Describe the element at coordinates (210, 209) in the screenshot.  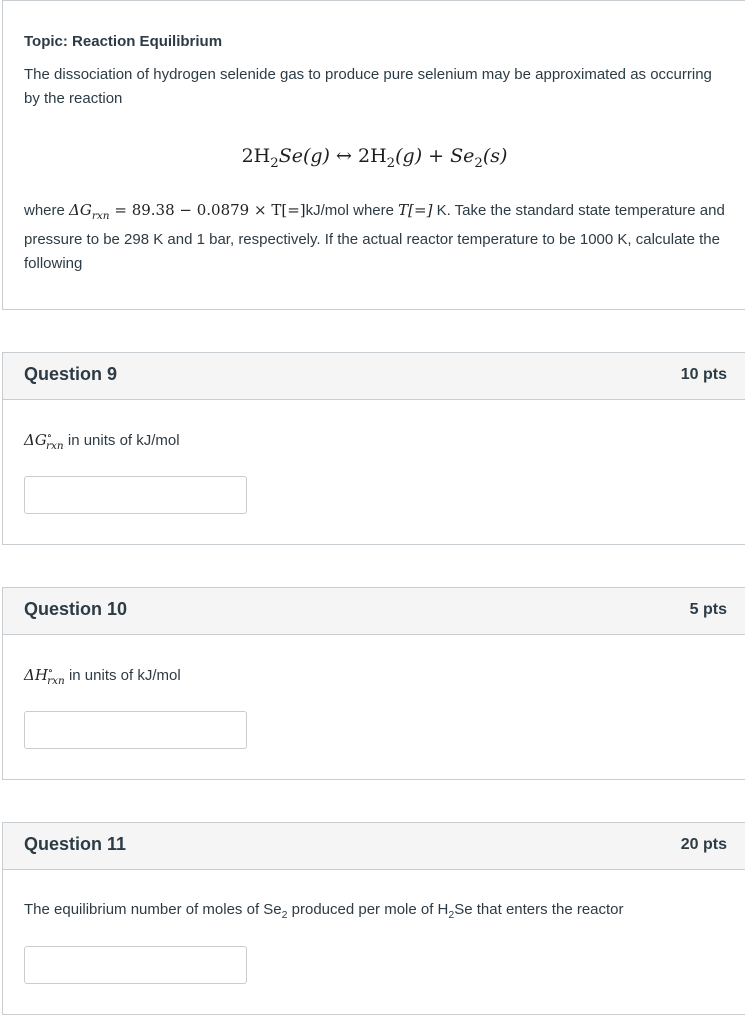
I see `gibbs-expression: = 89.38 − 0.0879 × T[=]` at that location.